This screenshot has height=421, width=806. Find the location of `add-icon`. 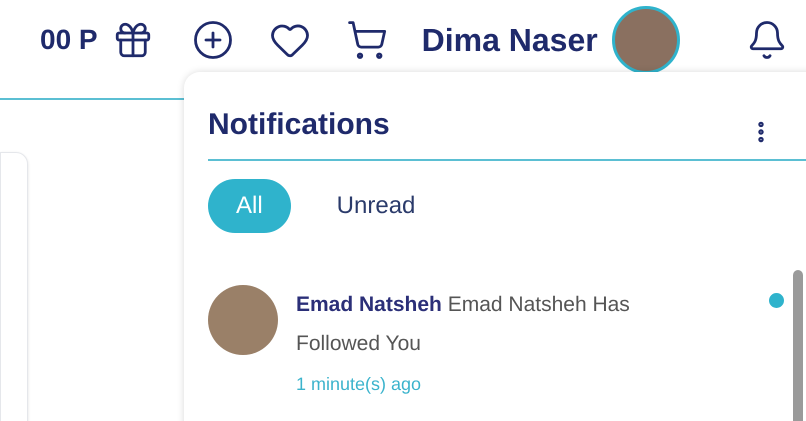

add-icon is located at coordinates (213, 40).